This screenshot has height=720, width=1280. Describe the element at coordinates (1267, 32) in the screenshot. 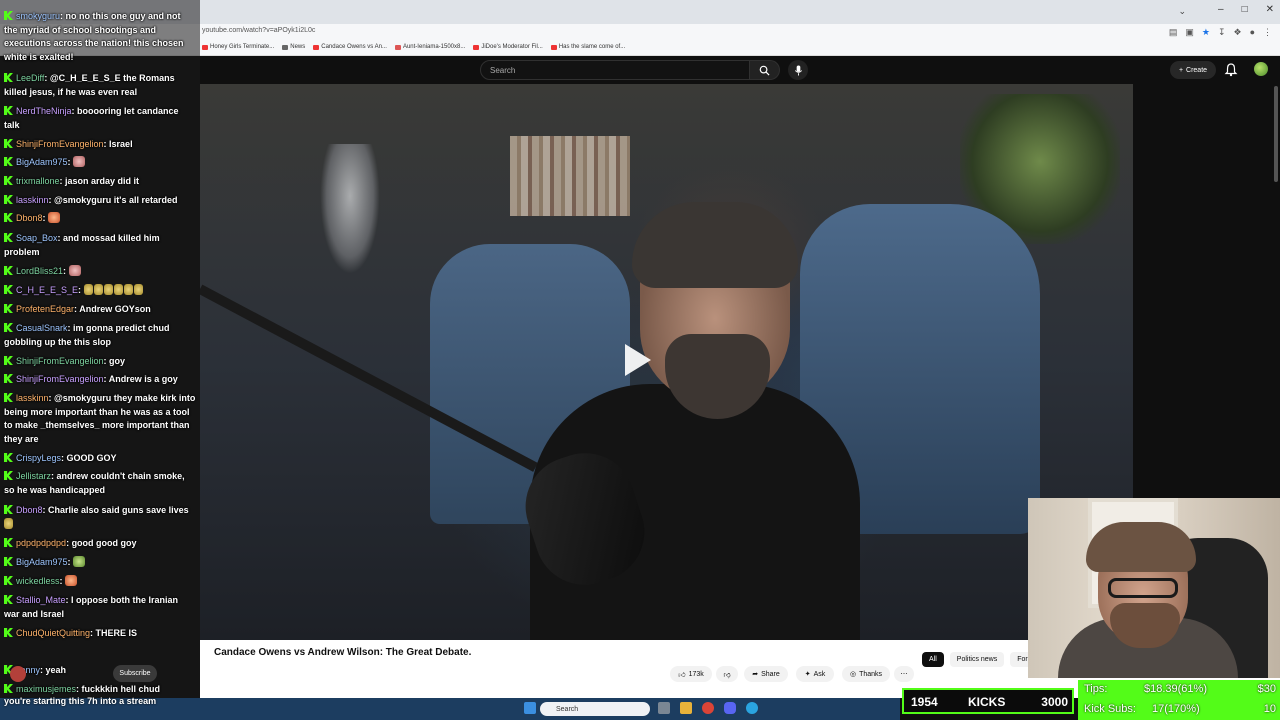

I see `menu-icon: ⋮` at that location.